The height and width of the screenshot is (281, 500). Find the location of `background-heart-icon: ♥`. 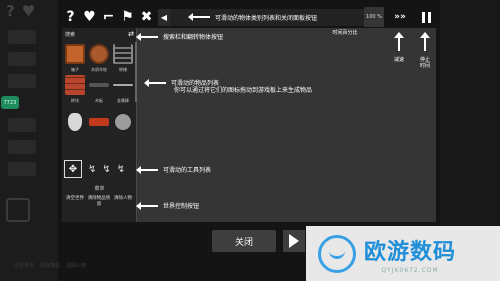

background-heart-icon: ♥ is located at coordinates (28, 11).